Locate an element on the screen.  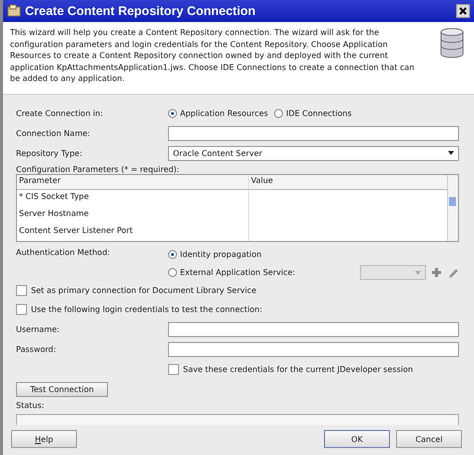
radio-option: Application Resources is located at coordinates (218, 113).